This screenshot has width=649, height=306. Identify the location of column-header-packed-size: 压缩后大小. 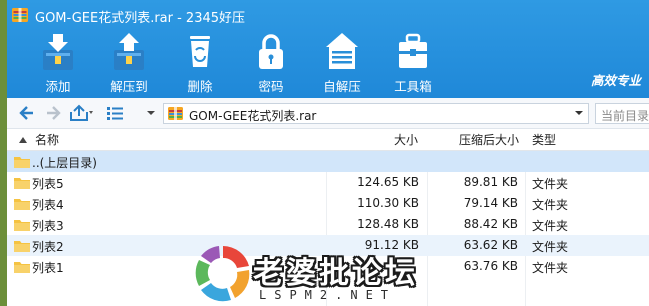
(489, 140).